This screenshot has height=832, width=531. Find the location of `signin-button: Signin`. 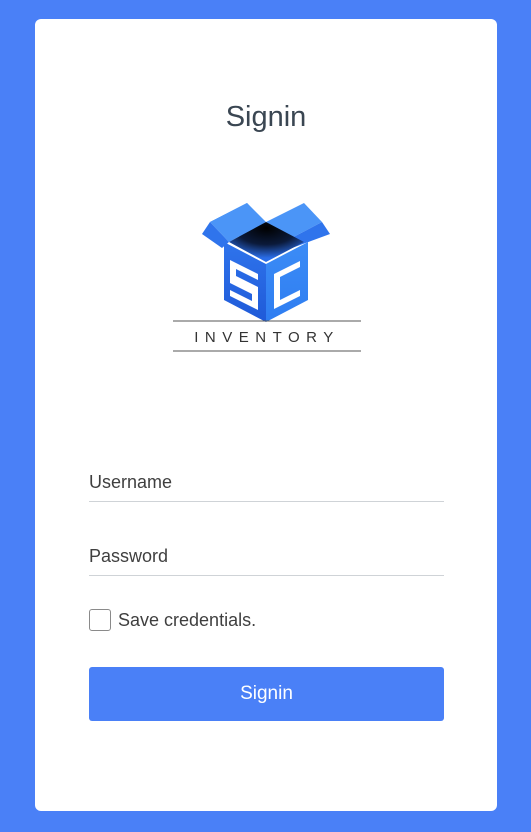

signin-button: Signin is located at coordinates (266, 694).